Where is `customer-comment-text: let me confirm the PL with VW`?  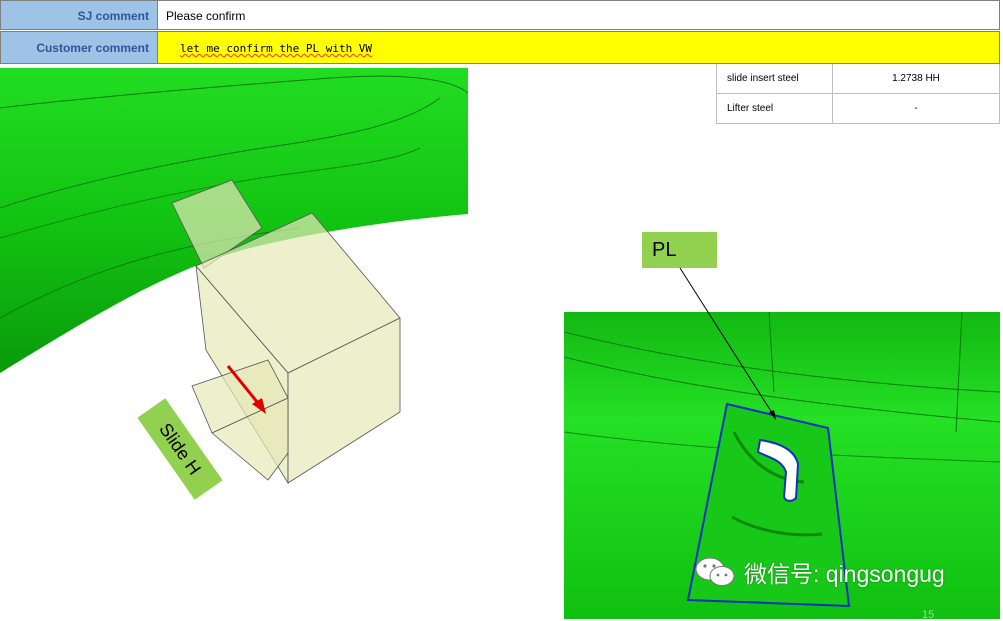 customer-comment-text: let me confirm the PL with VW is located at coordinates (276, 48).